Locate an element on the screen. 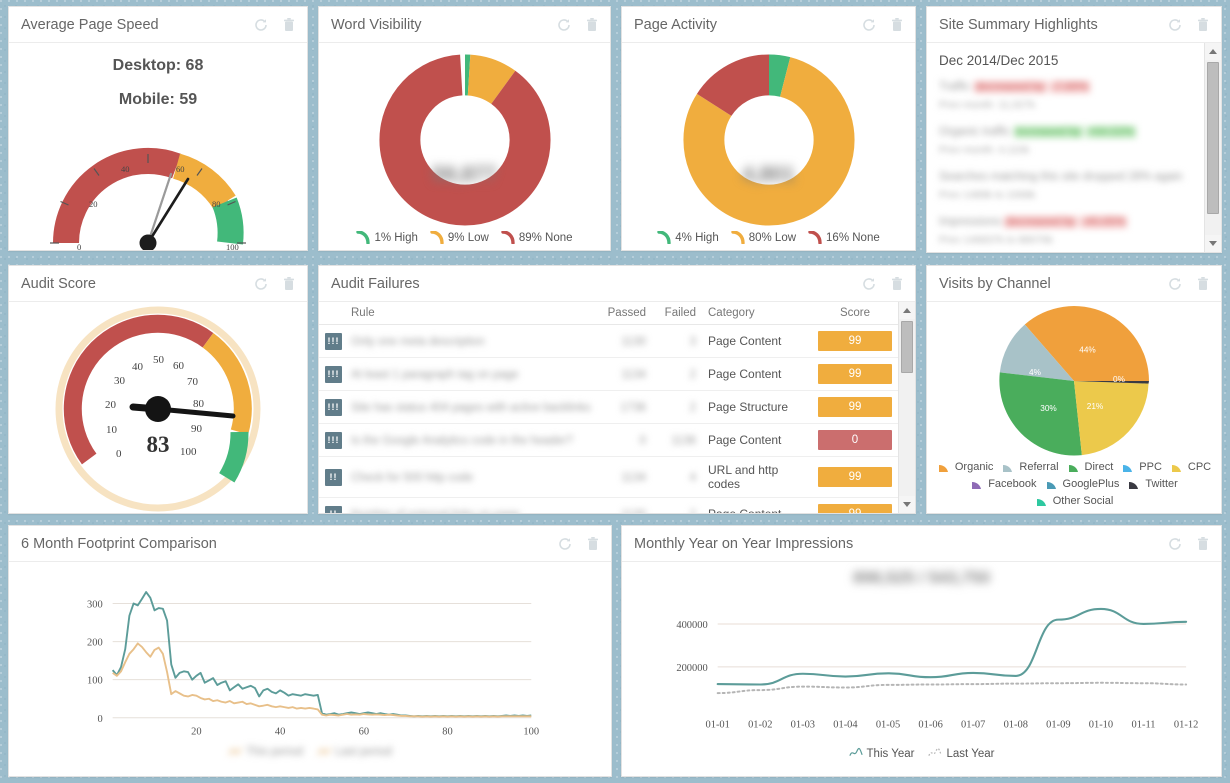  legend-item: Other Social is located at coordinates (1074, 500).